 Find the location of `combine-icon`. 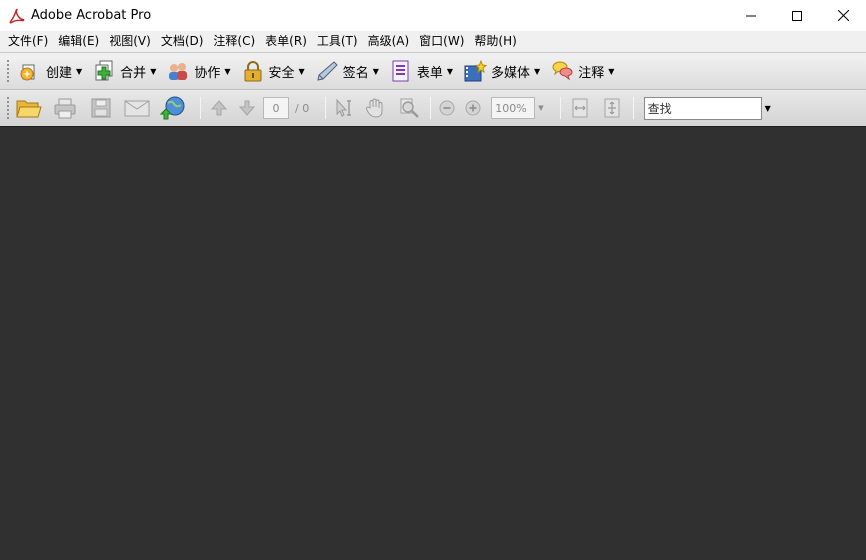

combine-icon is located at coordinates (104, 71).